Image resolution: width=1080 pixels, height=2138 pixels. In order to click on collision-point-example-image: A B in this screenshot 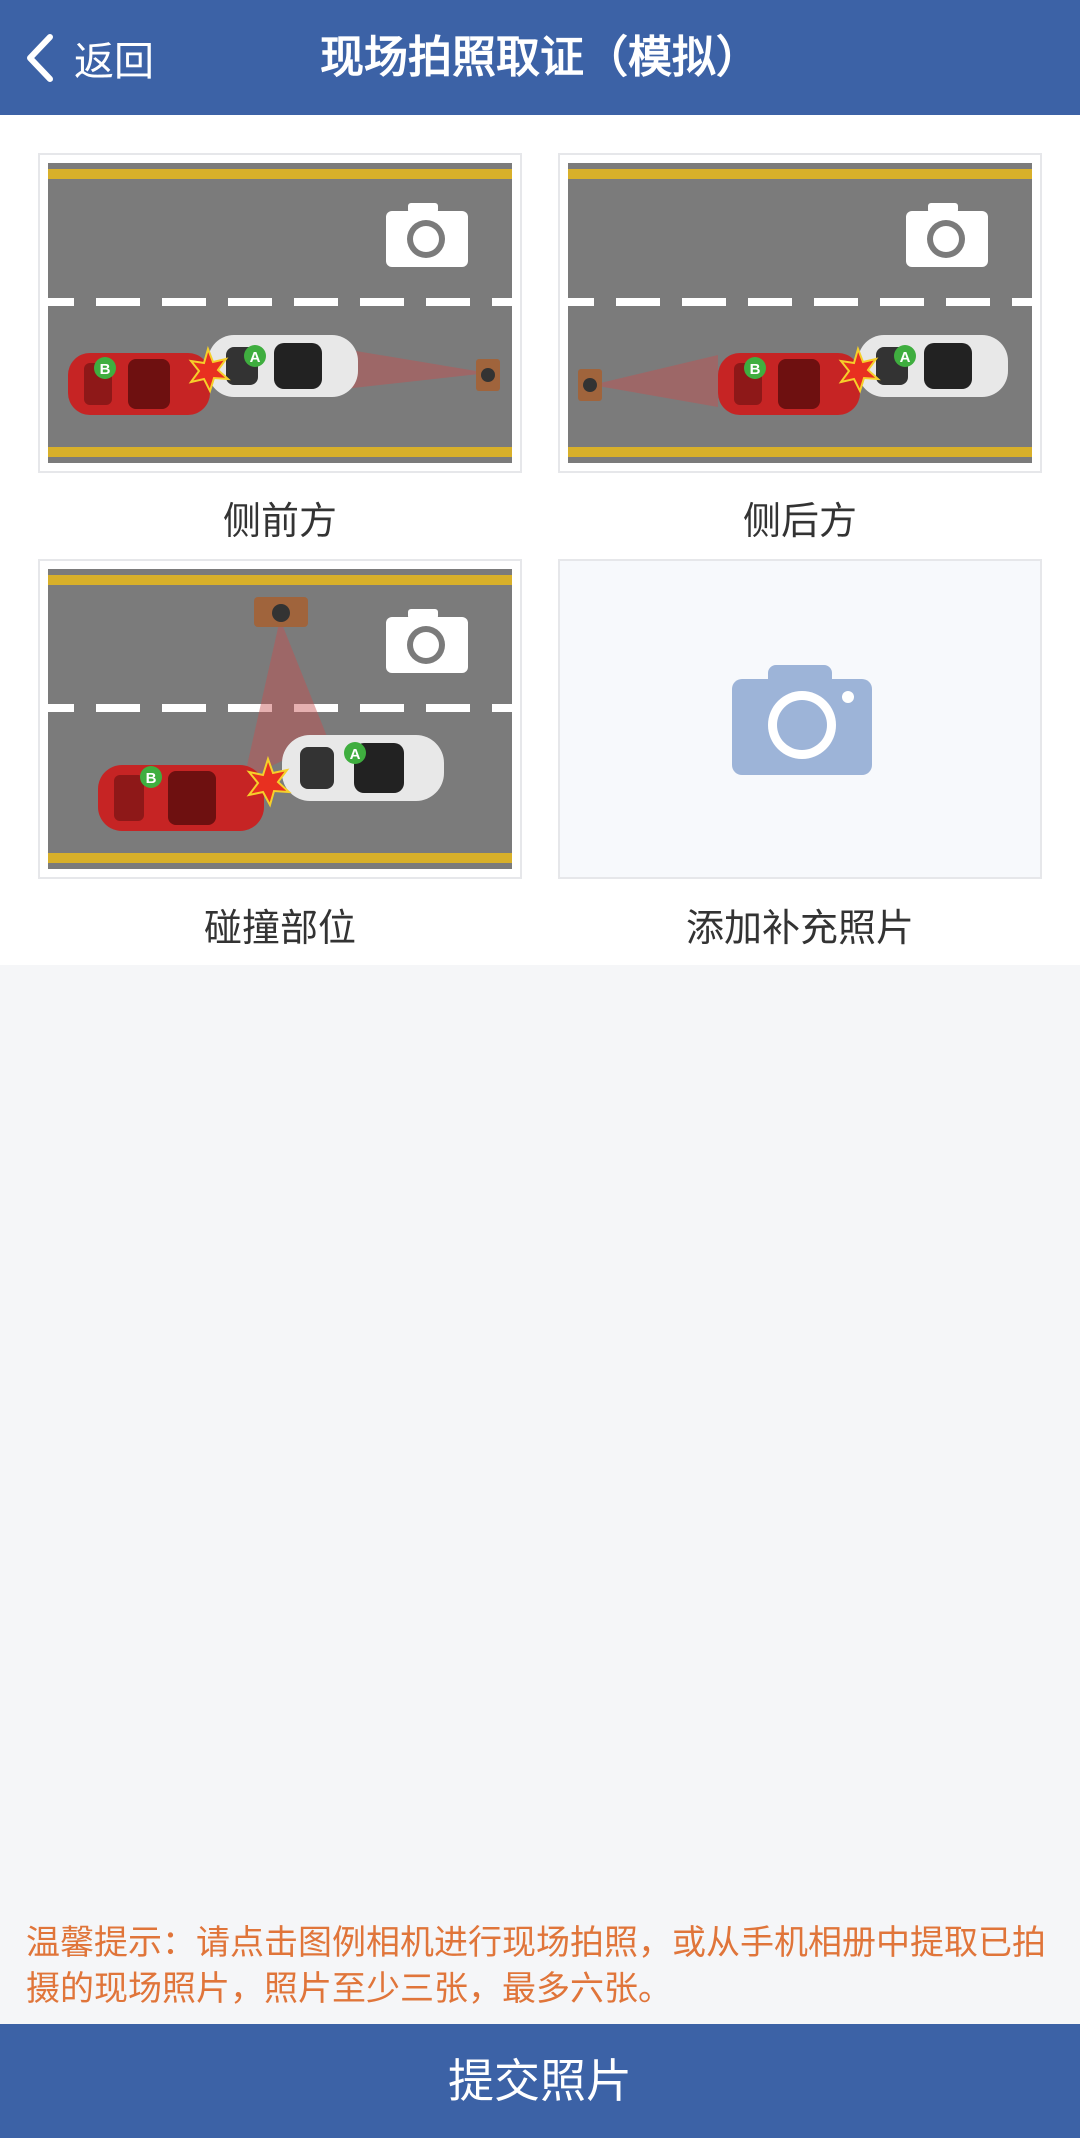, I will do `click(280, 719)`.